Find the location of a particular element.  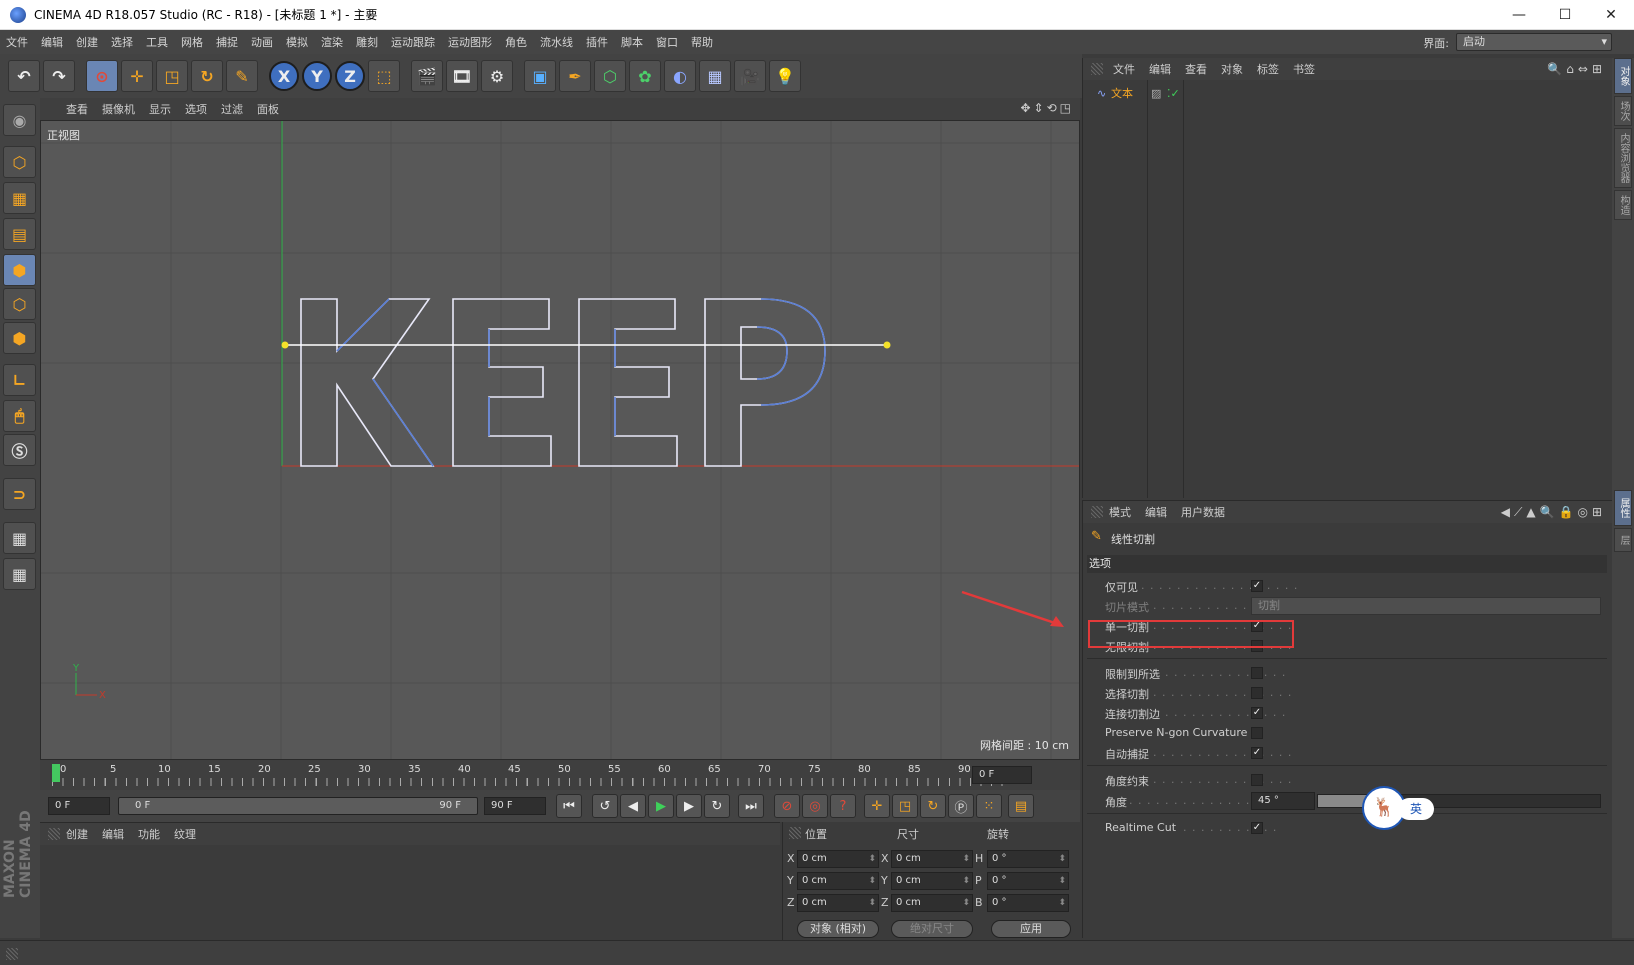

object-menu-edit: 编辑 is located at coordinates (1160, 69).